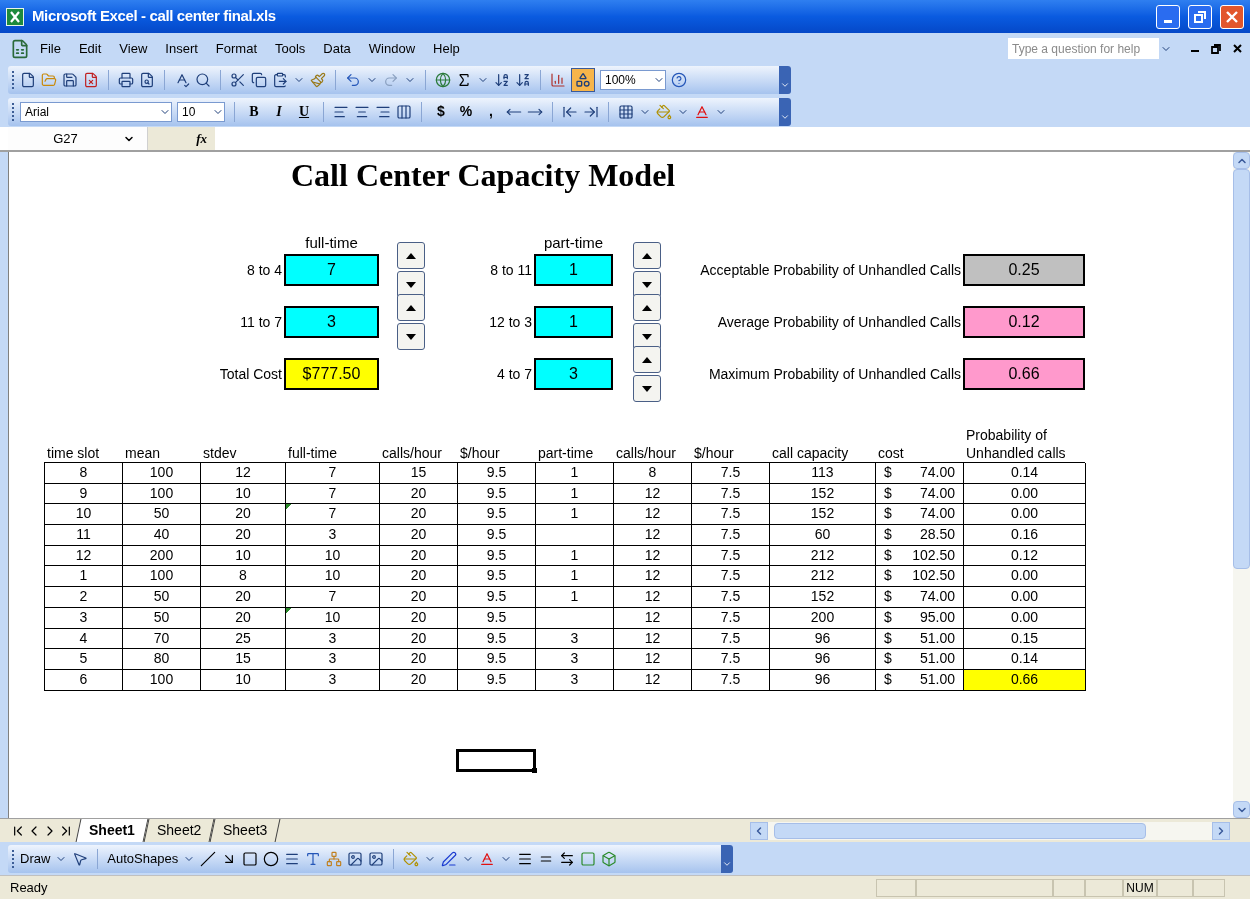 Image resolution: width=1250 pixels, height=899 pixels. What do you see at coordinates (133, 48) in the screenshot?
I see `menu-item: View` at bounding box center [133, 48].